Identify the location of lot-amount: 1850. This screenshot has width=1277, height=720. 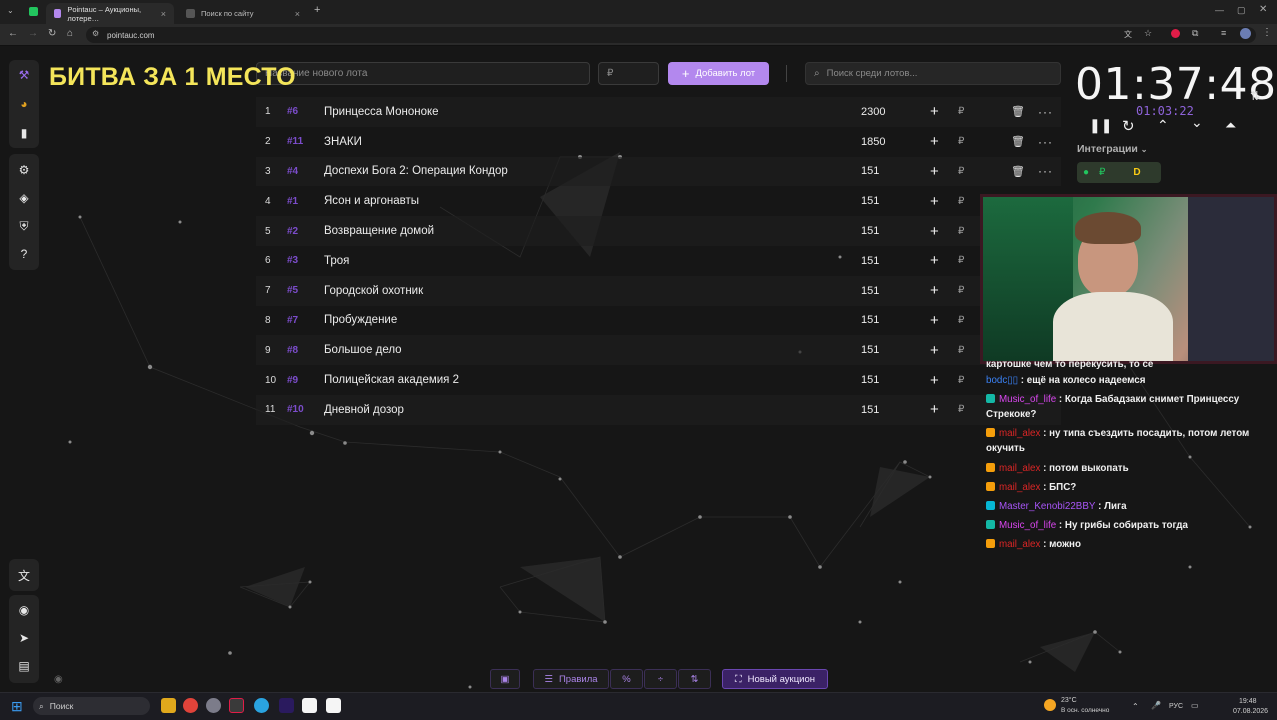
(873, 142).